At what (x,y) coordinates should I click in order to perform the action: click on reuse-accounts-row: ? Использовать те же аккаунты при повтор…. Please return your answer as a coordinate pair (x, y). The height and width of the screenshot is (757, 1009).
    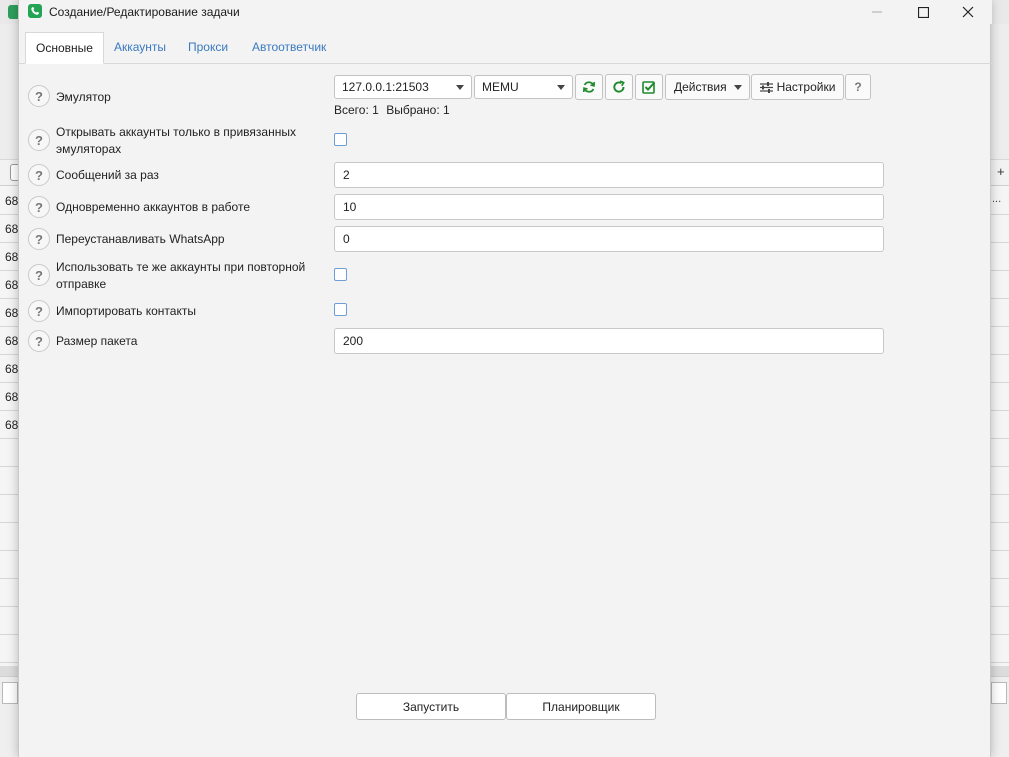
    Looking at the image, I should click on (505, 276).